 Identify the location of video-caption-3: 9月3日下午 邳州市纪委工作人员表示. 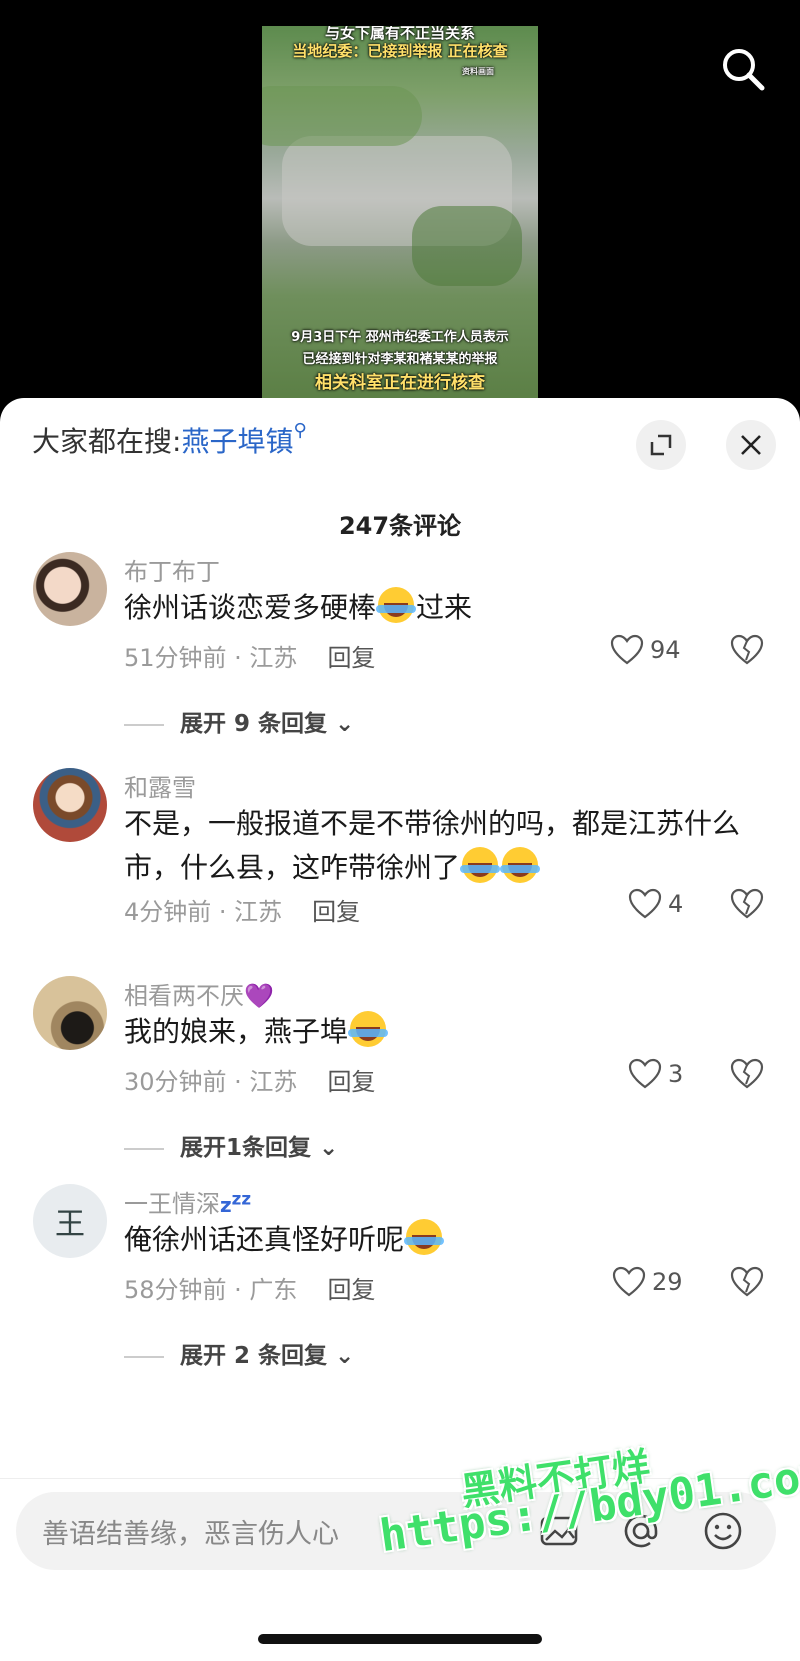
(400, 337).